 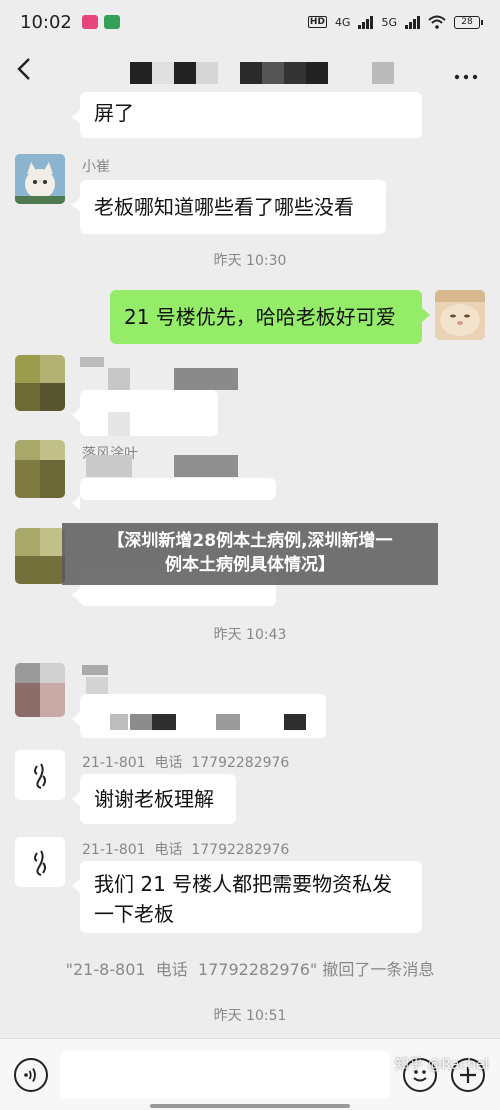 What do you see at coordinates (247, 115) in the screenshot?
I see `message-bubble: 屏了` at bounding box center [247, 115].